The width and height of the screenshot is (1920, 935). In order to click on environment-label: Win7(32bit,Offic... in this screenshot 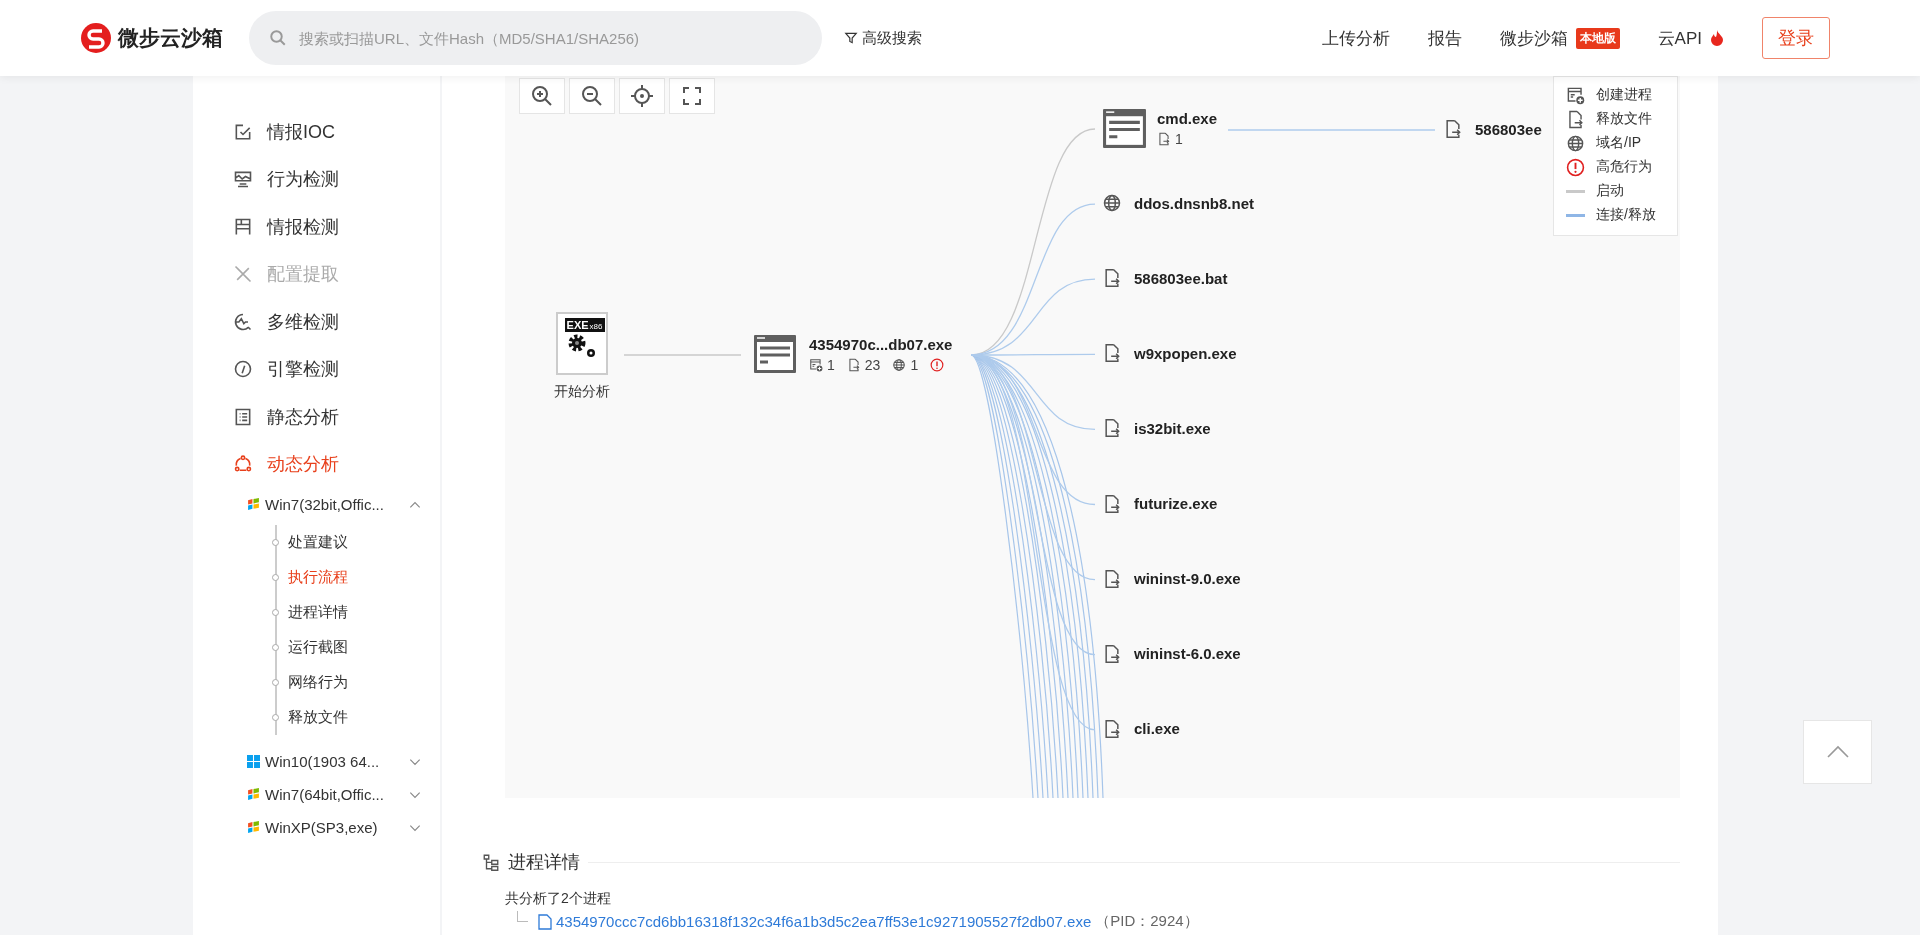, I will do `click(334, 504)`.